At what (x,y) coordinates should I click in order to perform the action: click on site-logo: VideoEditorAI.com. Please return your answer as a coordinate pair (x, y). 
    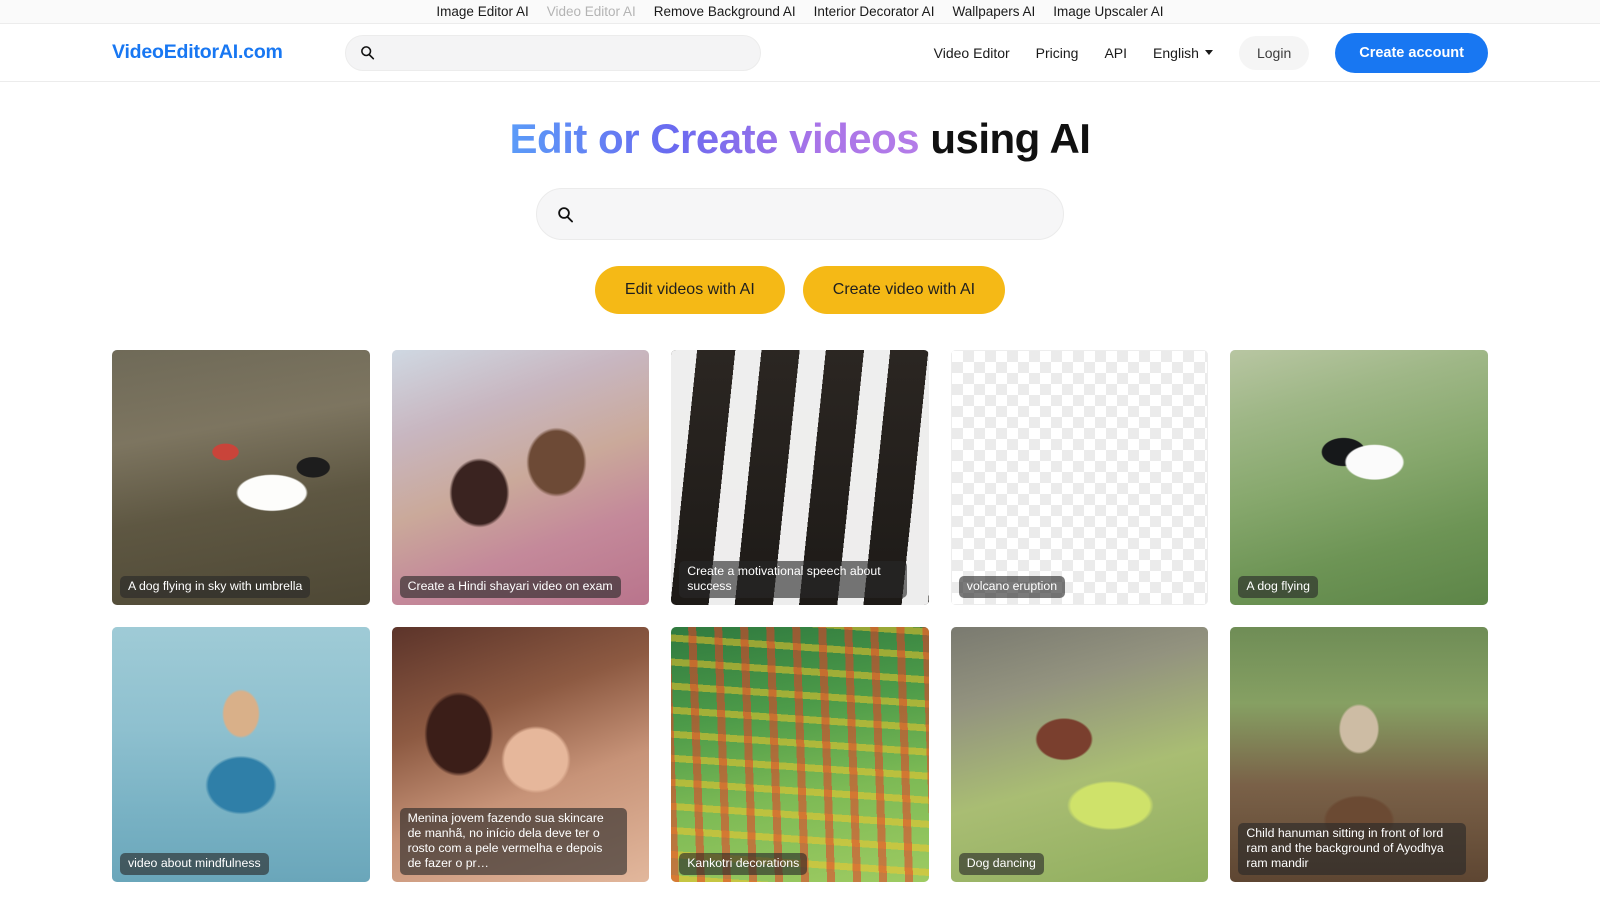
    Looking at the image, I should click on (197, 52).